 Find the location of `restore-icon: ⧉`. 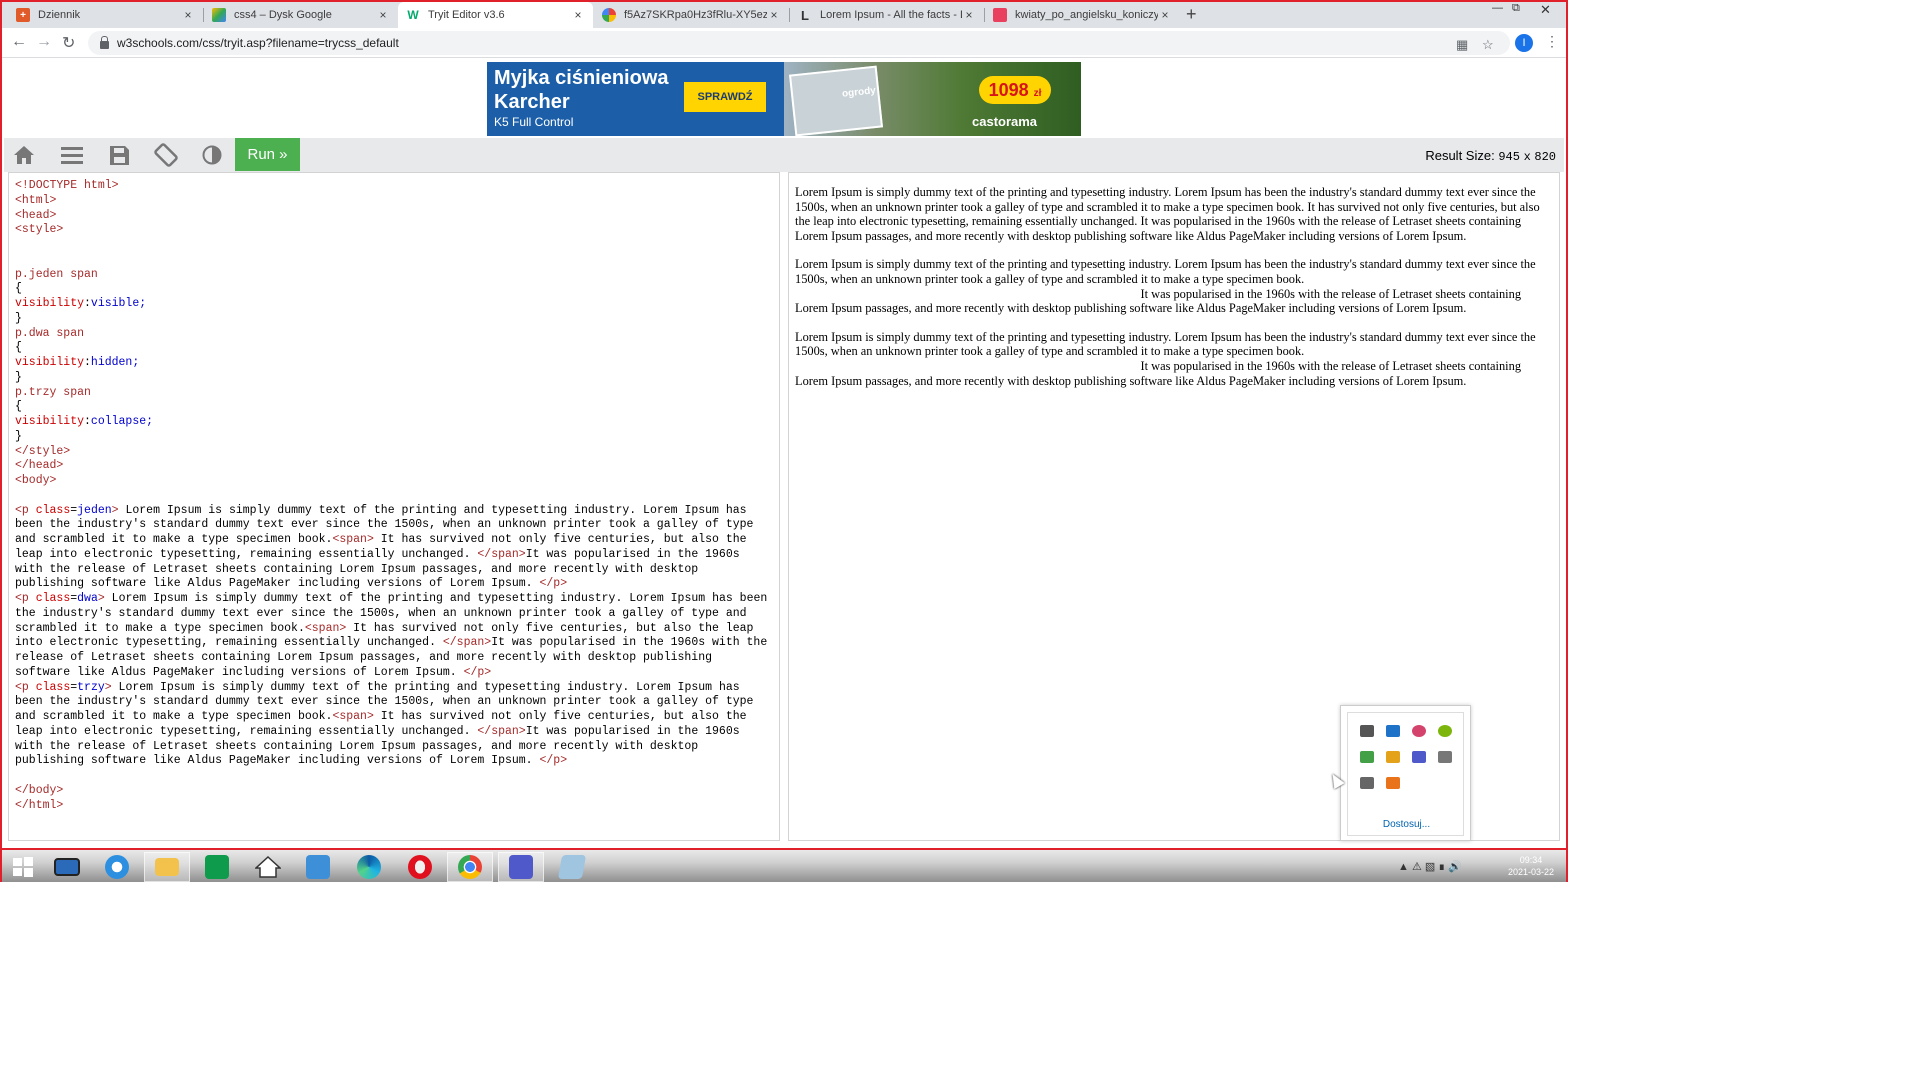

restore-icon: ⧉ is located at coordinates (1516, 8).